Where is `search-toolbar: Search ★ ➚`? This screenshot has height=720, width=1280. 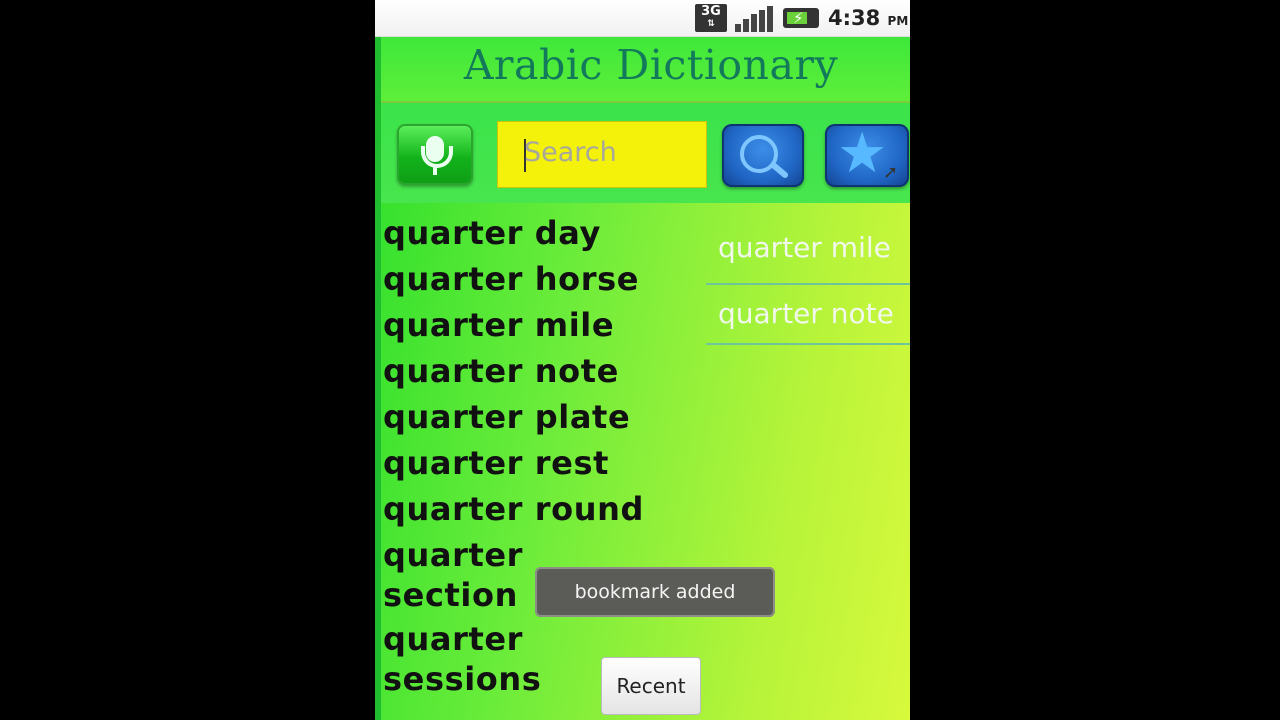
search-toolbar: Search ★ ➚ is located at coordinates (645, 153).